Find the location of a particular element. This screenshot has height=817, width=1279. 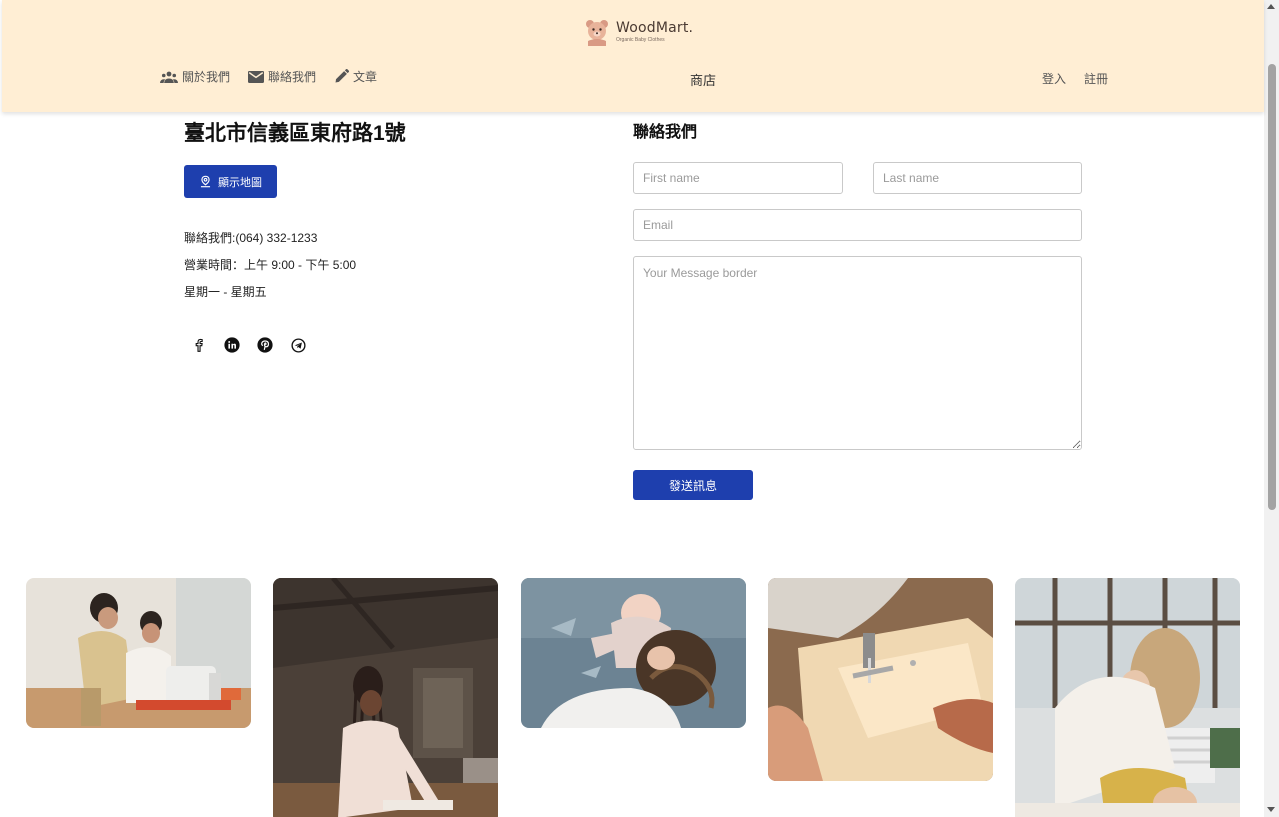

page-scrollbar is located at coordinates (1271, 408).